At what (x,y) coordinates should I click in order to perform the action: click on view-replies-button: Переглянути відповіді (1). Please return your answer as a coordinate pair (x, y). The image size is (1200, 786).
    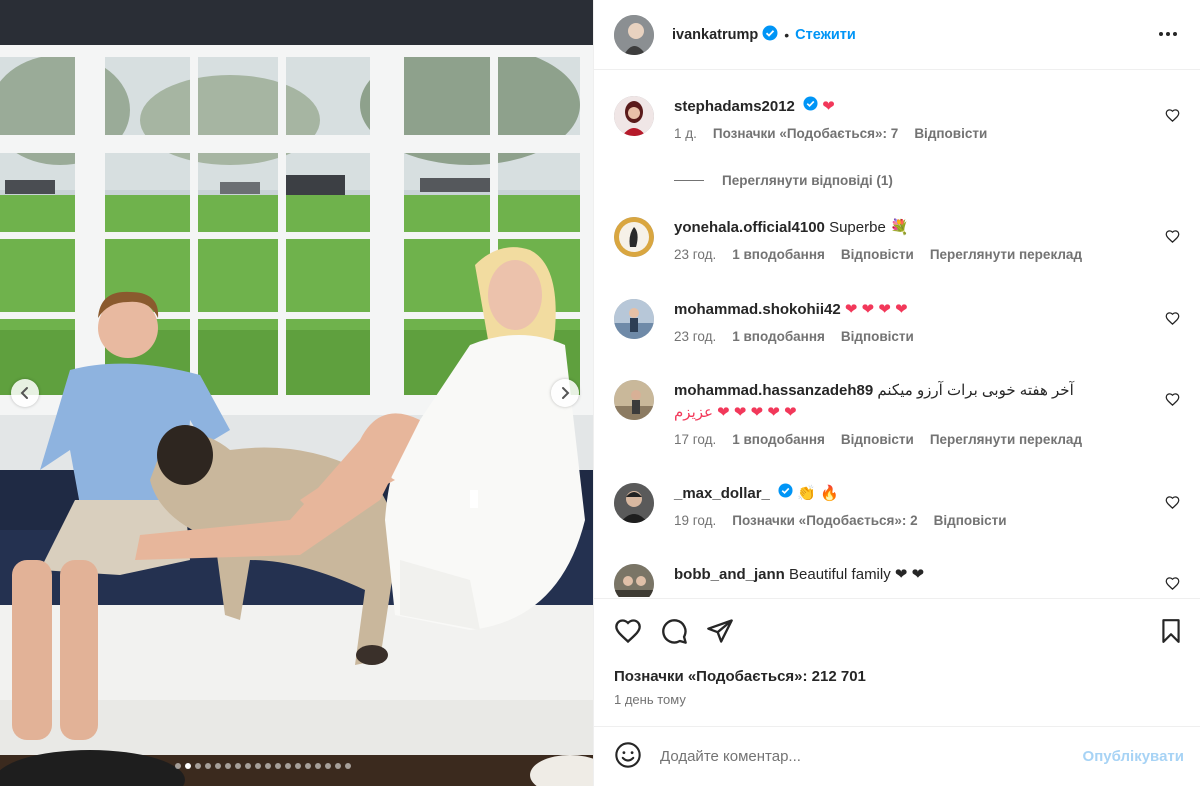
    Looking at the image, I should click on (783, 180).